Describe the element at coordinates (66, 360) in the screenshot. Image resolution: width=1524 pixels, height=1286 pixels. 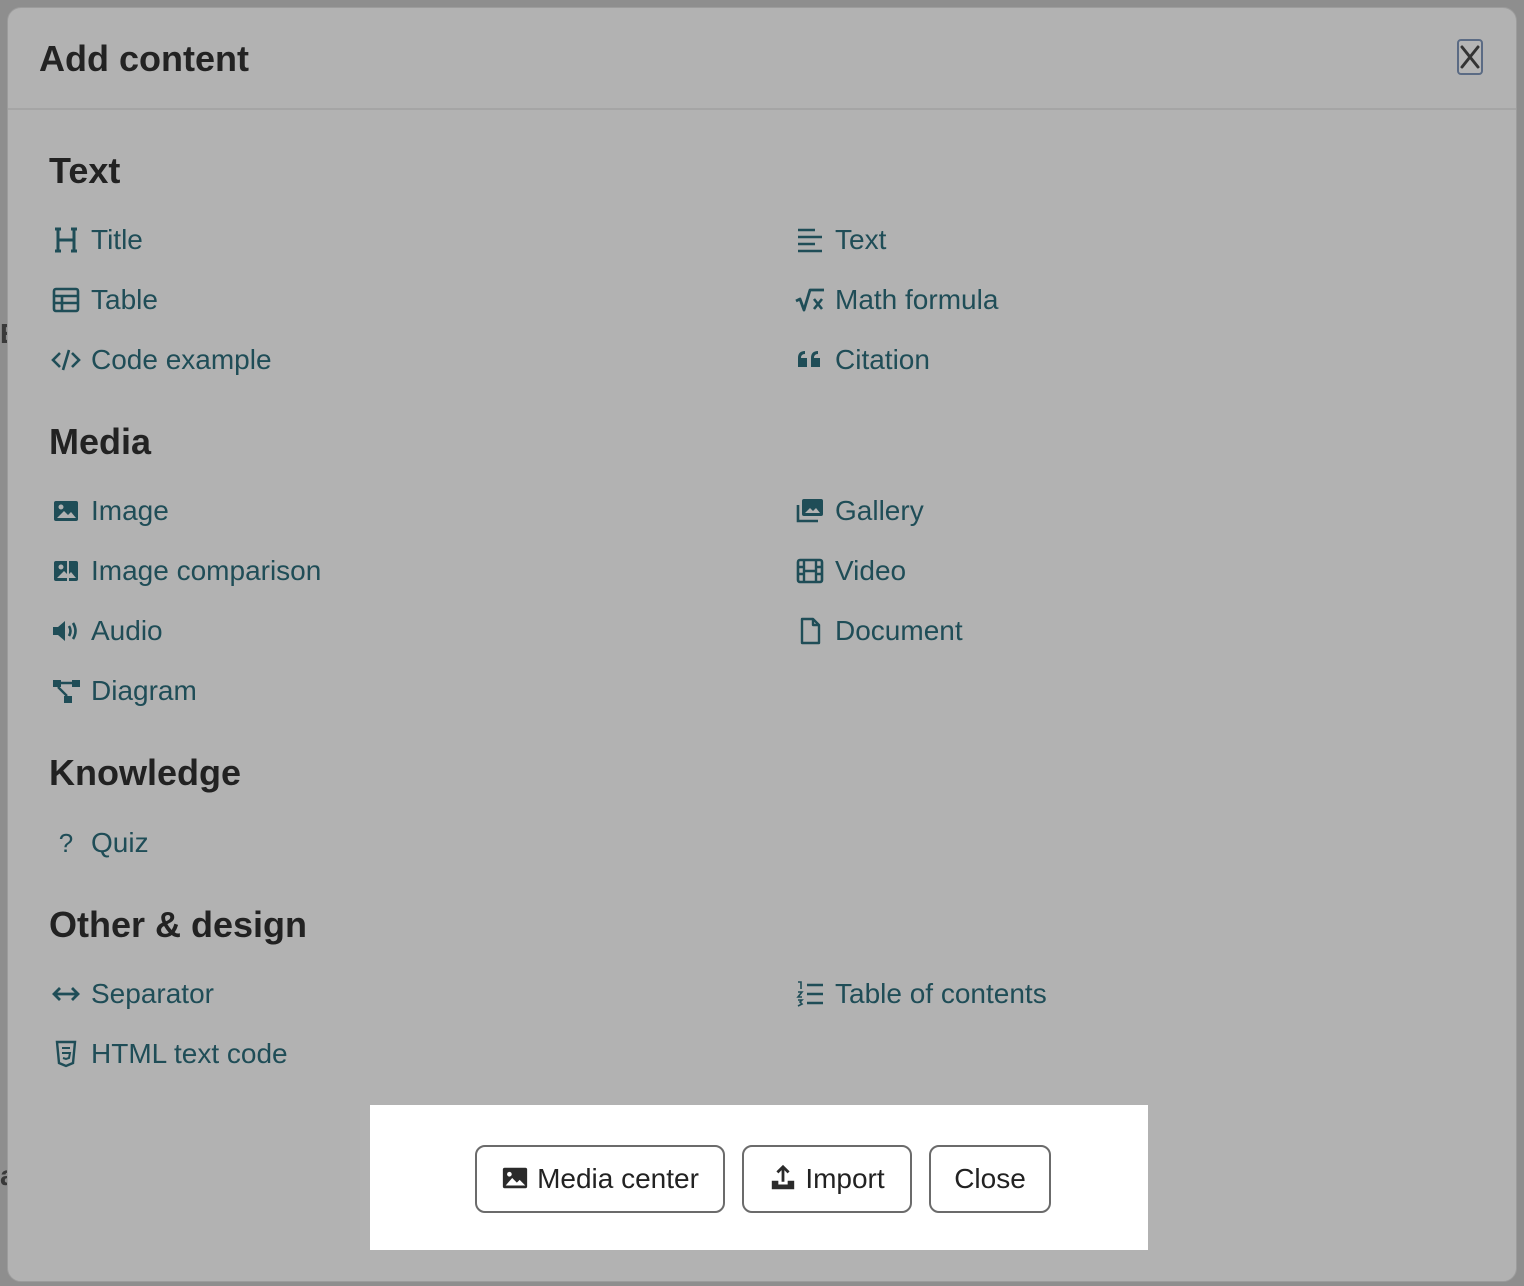
I see `code-icon` at that location.